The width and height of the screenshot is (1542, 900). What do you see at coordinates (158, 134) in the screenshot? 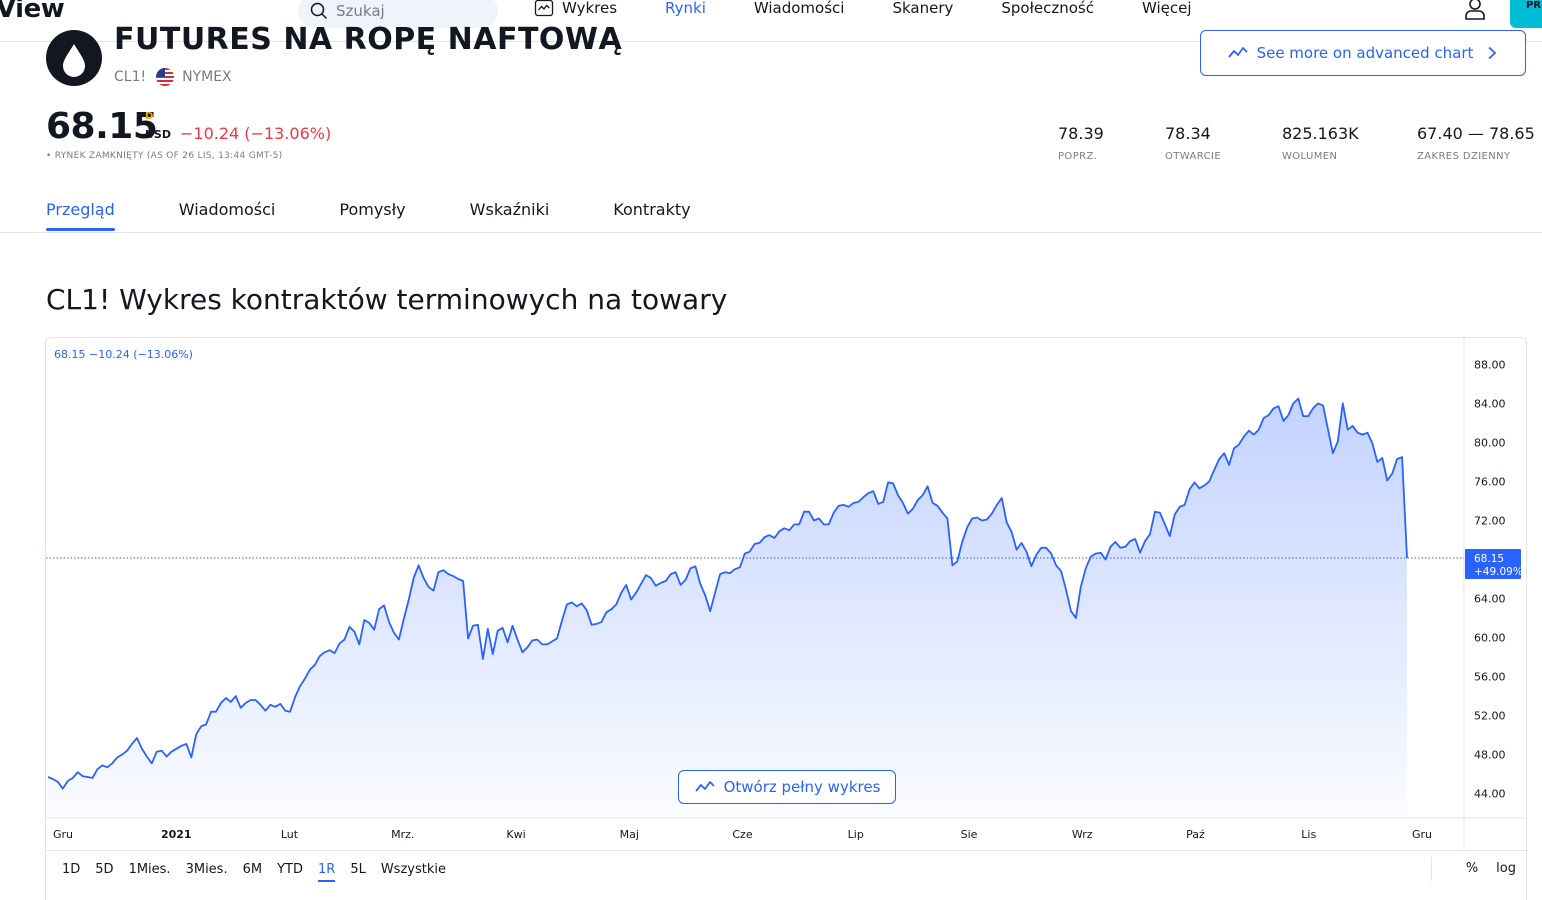
I see `price-currency: USD` at bounding box center [158, 134].